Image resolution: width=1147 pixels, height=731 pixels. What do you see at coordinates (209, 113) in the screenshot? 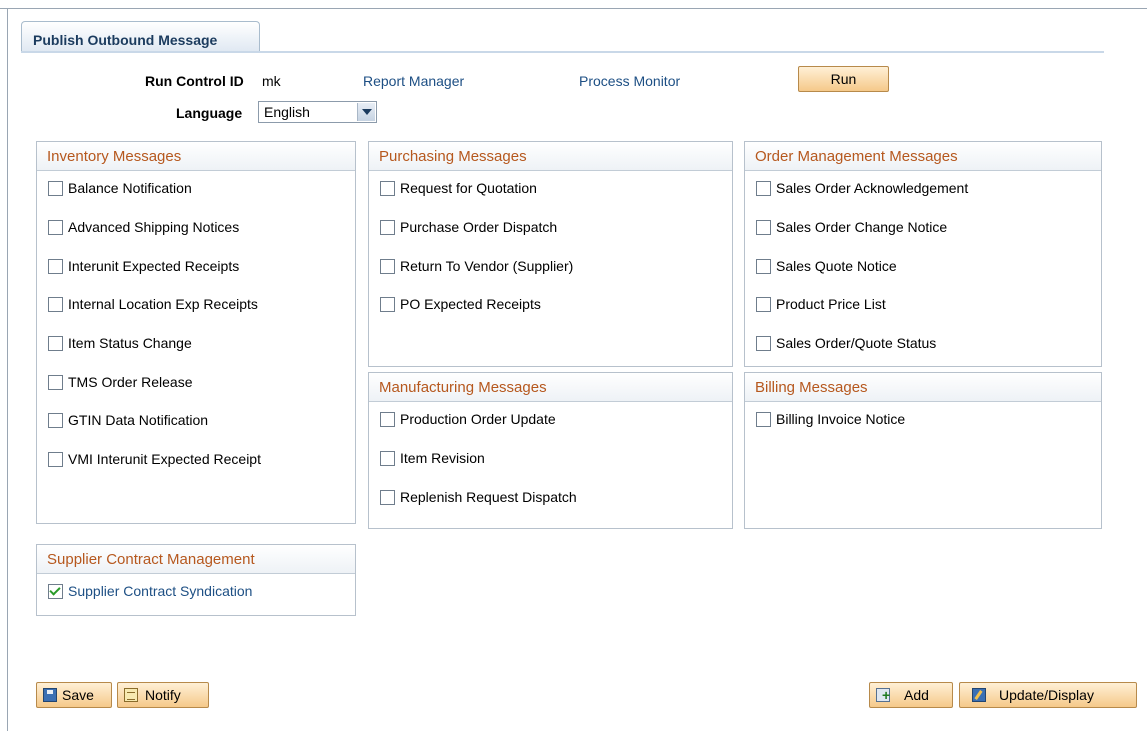
I see `language-label: Language` at bounding box center [209, 113].